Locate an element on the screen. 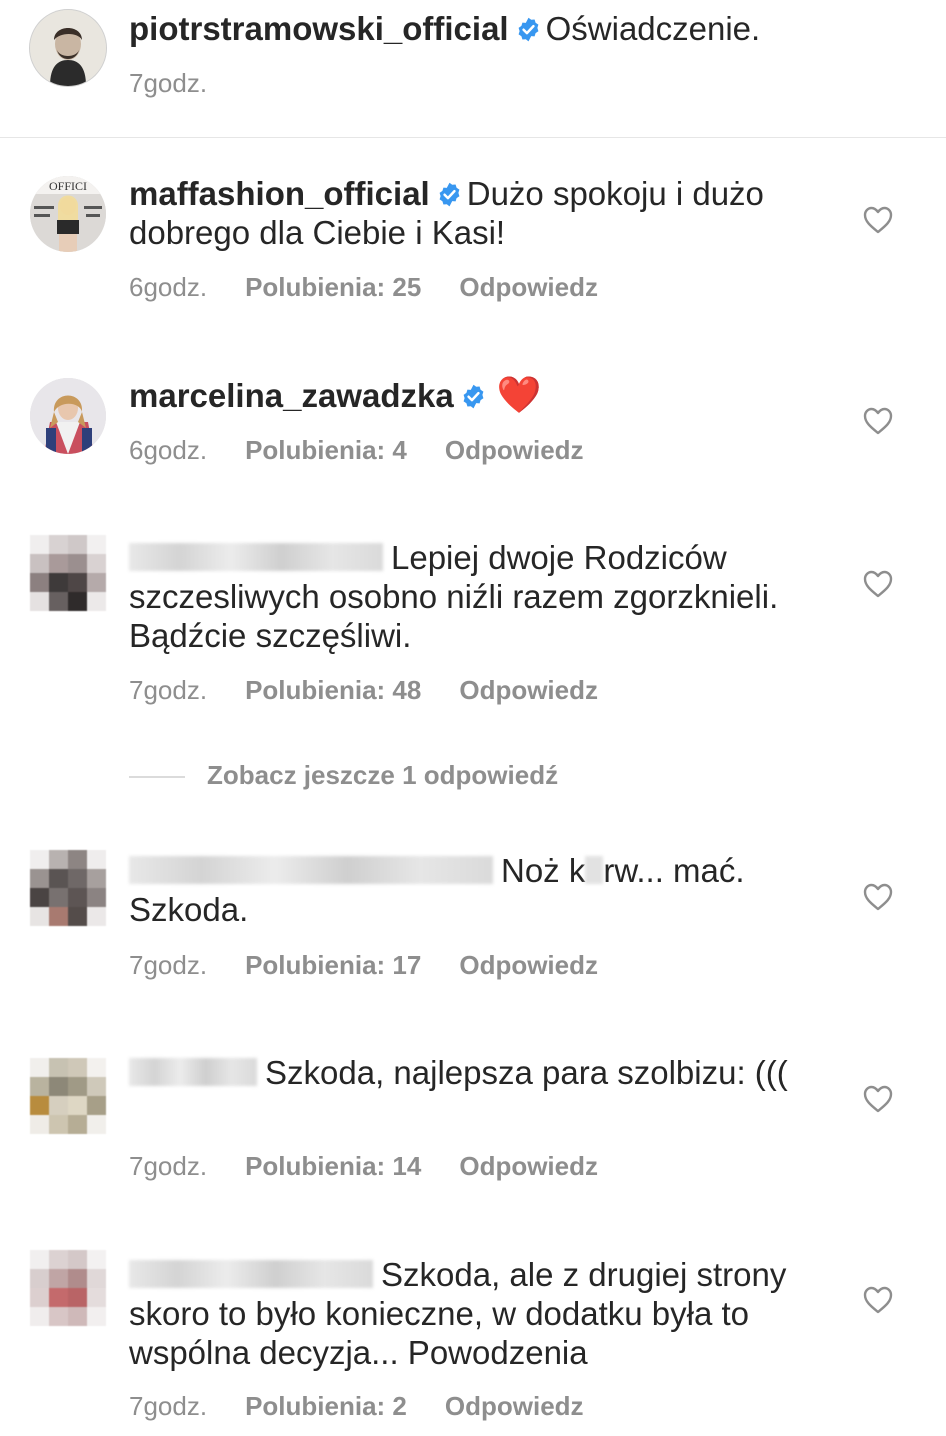  comment-avatar: OFFICI is located at coordinates (68, 214).